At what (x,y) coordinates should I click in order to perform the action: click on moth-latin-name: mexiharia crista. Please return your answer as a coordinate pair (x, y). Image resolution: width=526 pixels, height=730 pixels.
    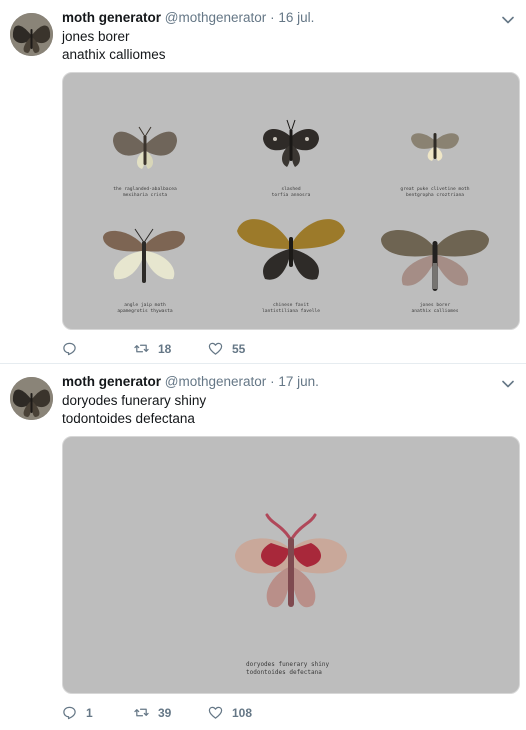
    Looking at the image, I should click on (145, 195).